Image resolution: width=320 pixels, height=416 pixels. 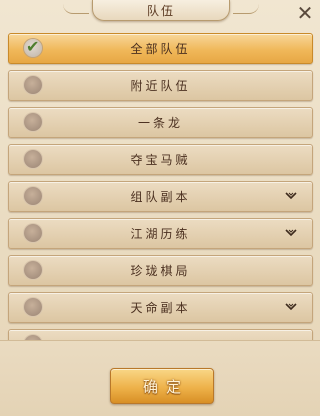 I want to click on list-item-jianghu-training: 江湖历练, so click(x=160, y=233).